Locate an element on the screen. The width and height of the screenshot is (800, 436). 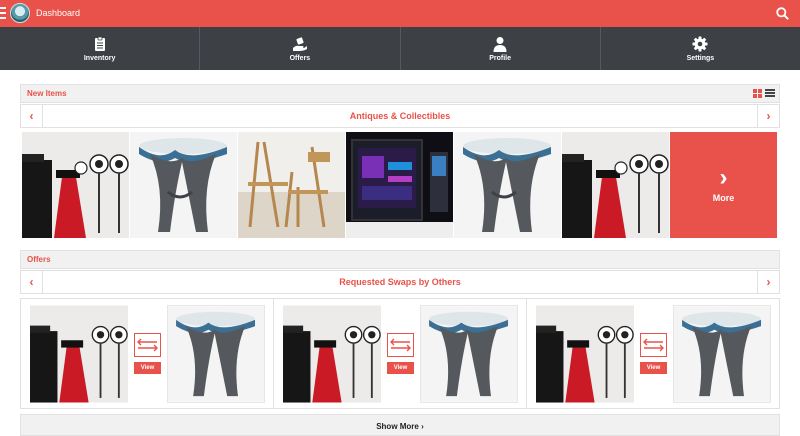
chair-image is located at coordinates (291, 185).